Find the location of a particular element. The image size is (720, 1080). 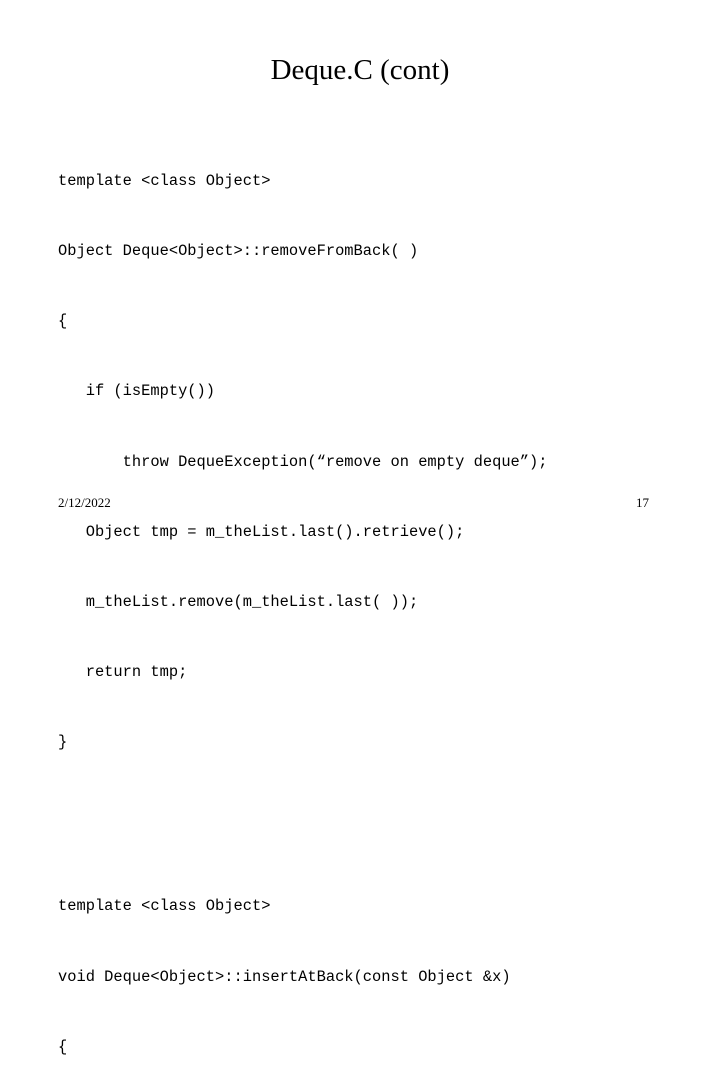

code-line: } is located at coordinates (63, 742).